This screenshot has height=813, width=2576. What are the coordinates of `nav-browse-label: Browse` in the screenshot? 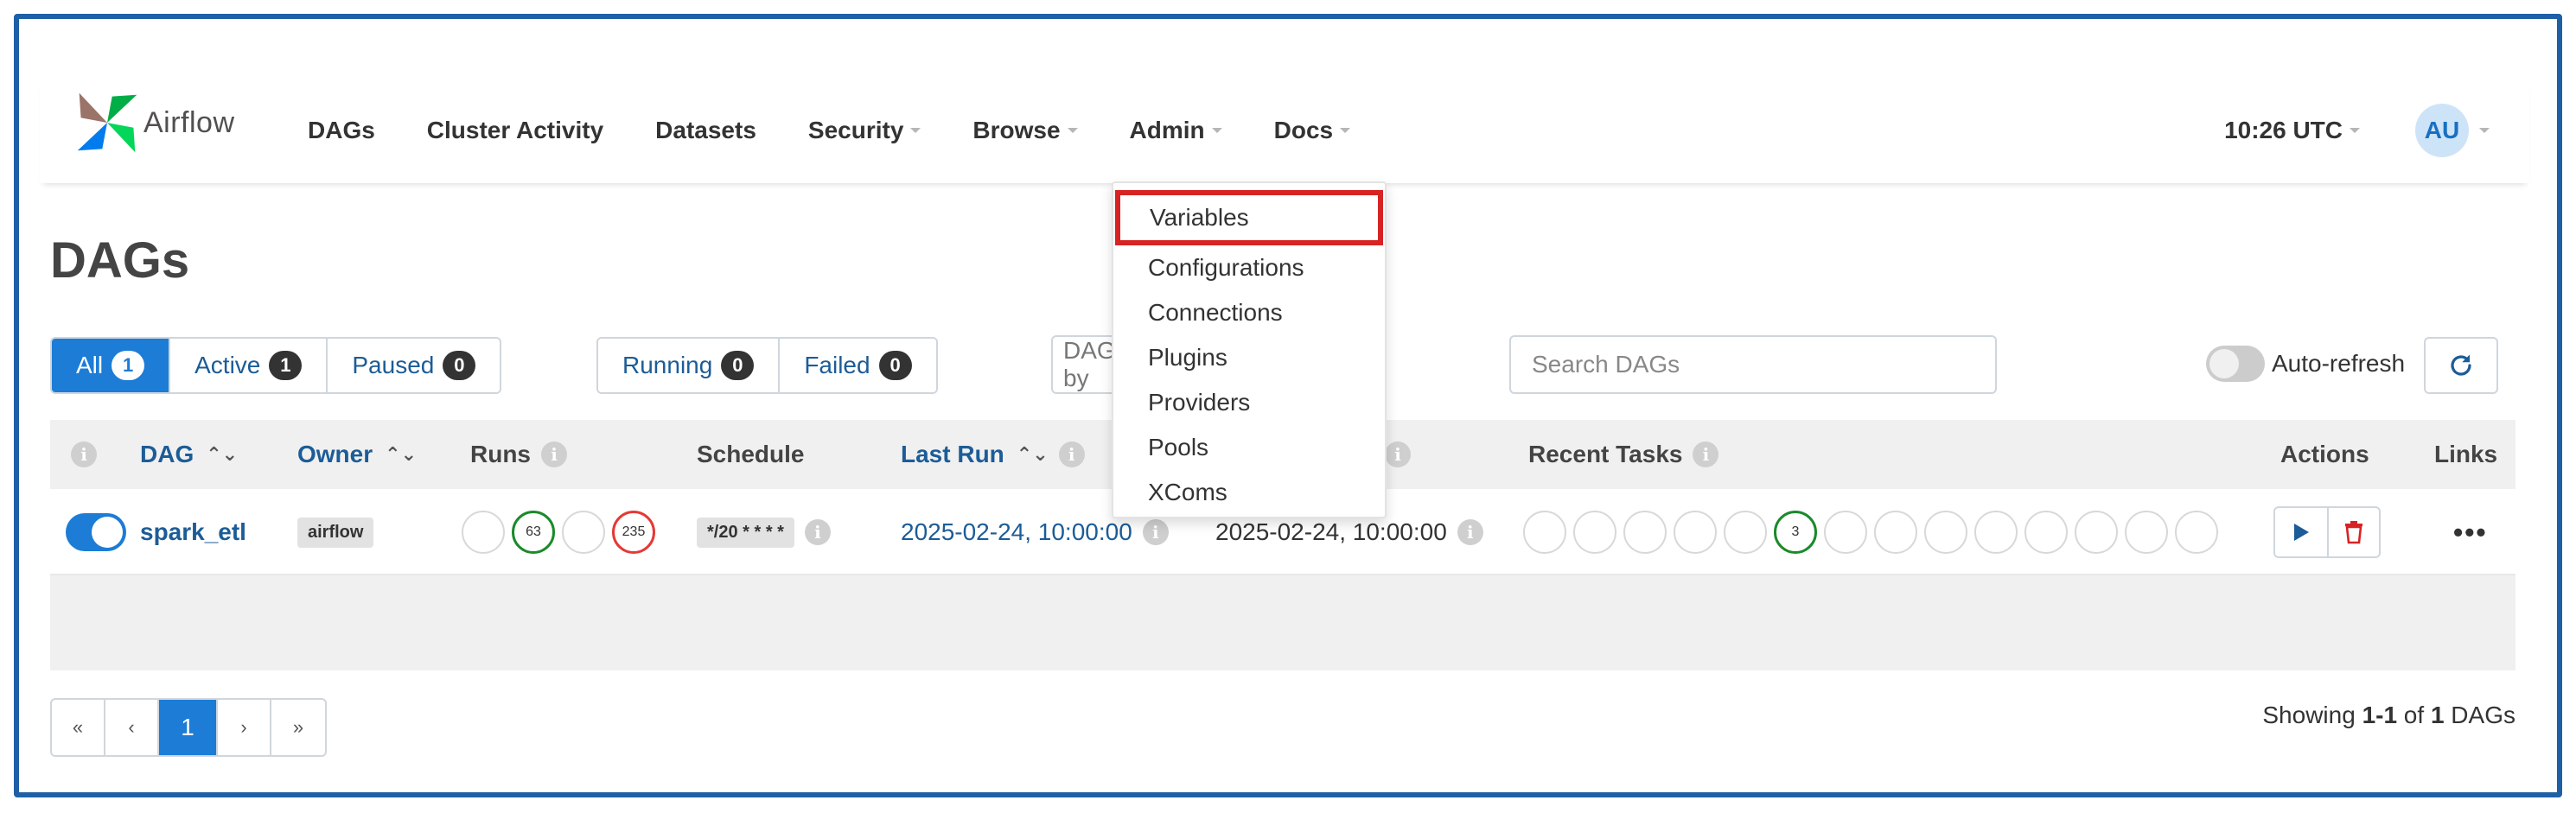 It's located at (1016, 130).